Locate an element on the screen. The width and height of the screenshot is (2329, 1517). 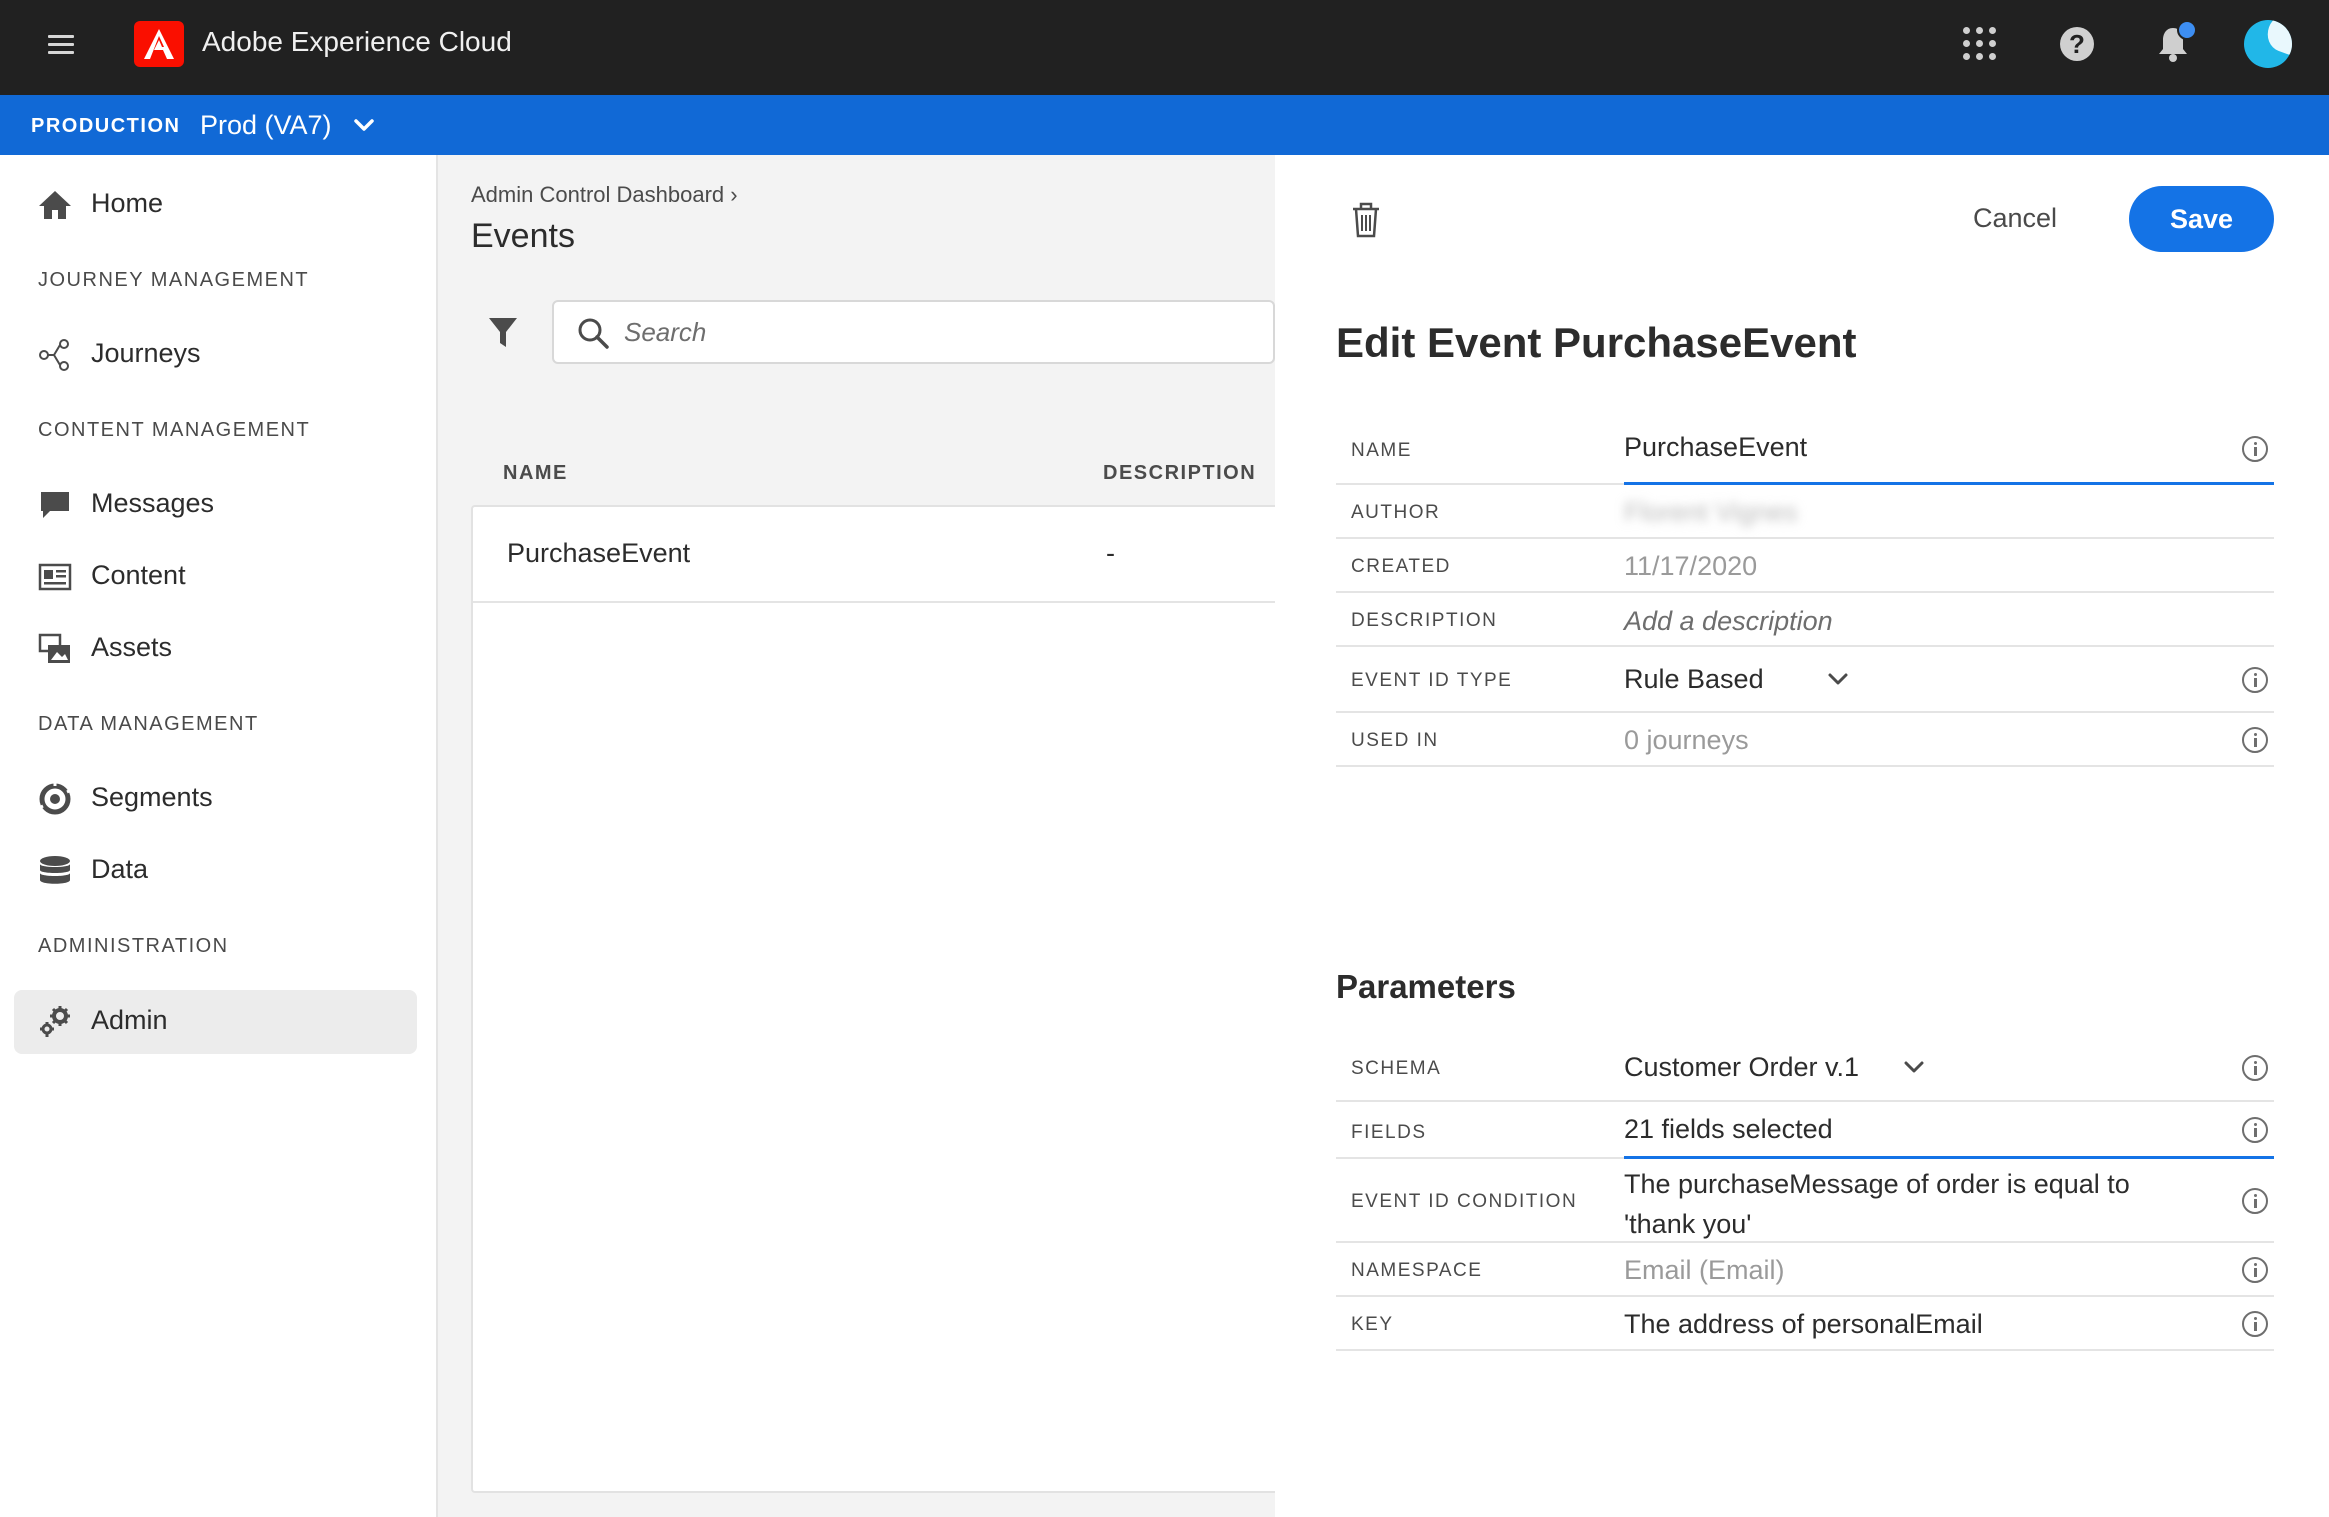
section-data-management: DATA MANAGEMENT is located at coordinates (148, 724).